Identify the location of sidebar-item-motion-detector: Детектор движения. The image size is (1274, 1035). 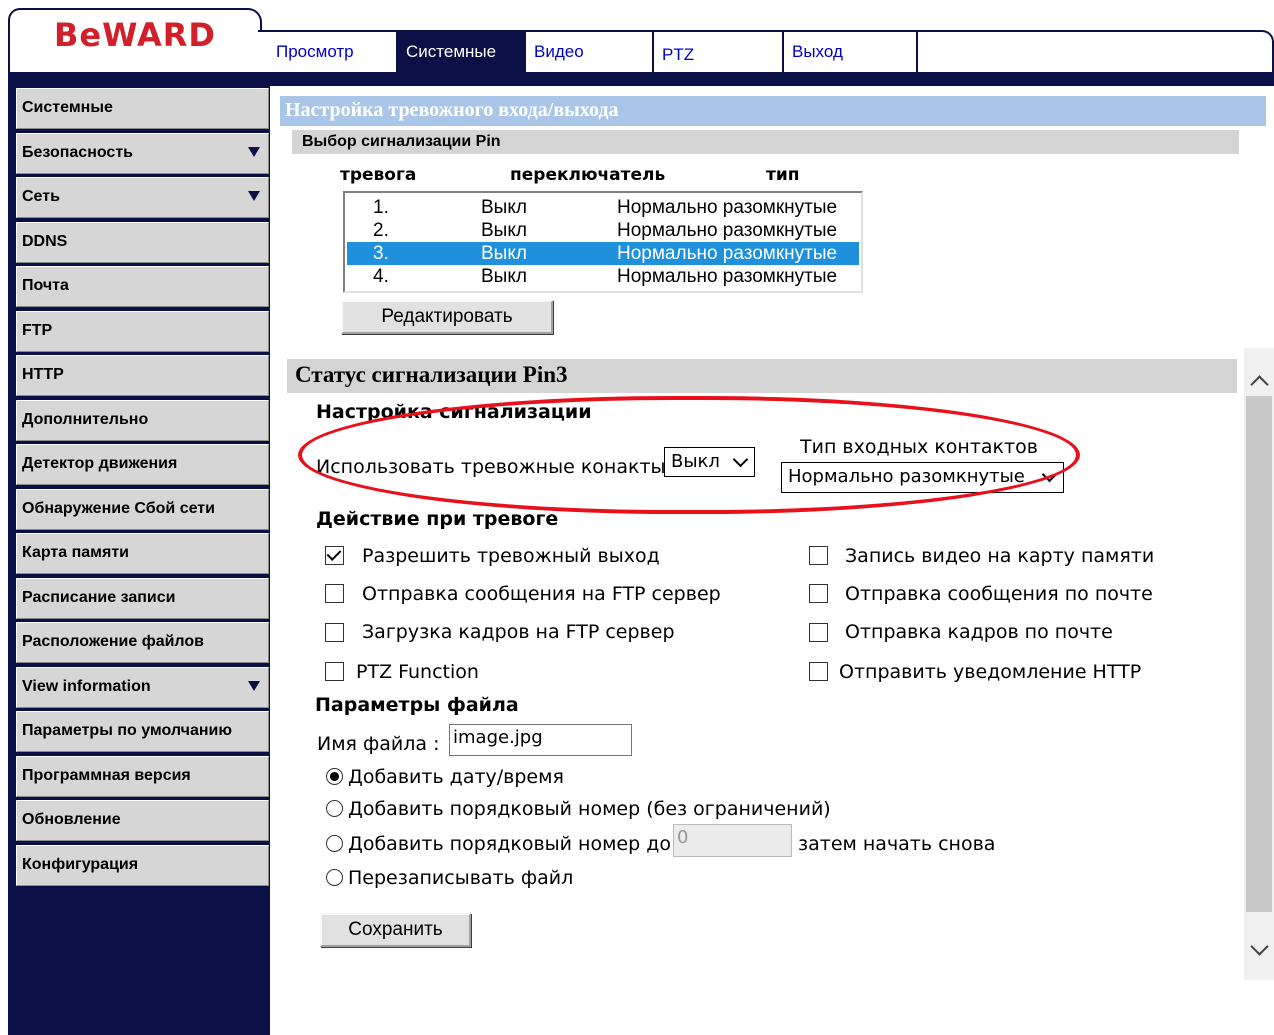
(142, 464).